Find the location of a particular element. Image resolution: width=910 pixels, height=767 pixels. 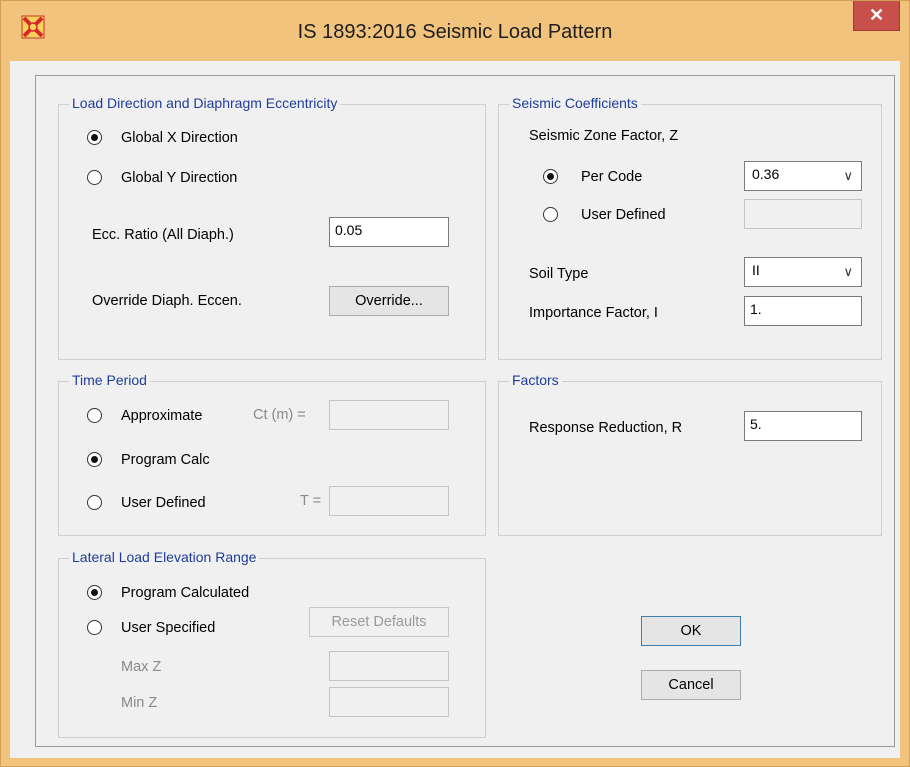

window-title: IS 1893:2016 Seismic Load Pattern is located at coordinates (455, 32).